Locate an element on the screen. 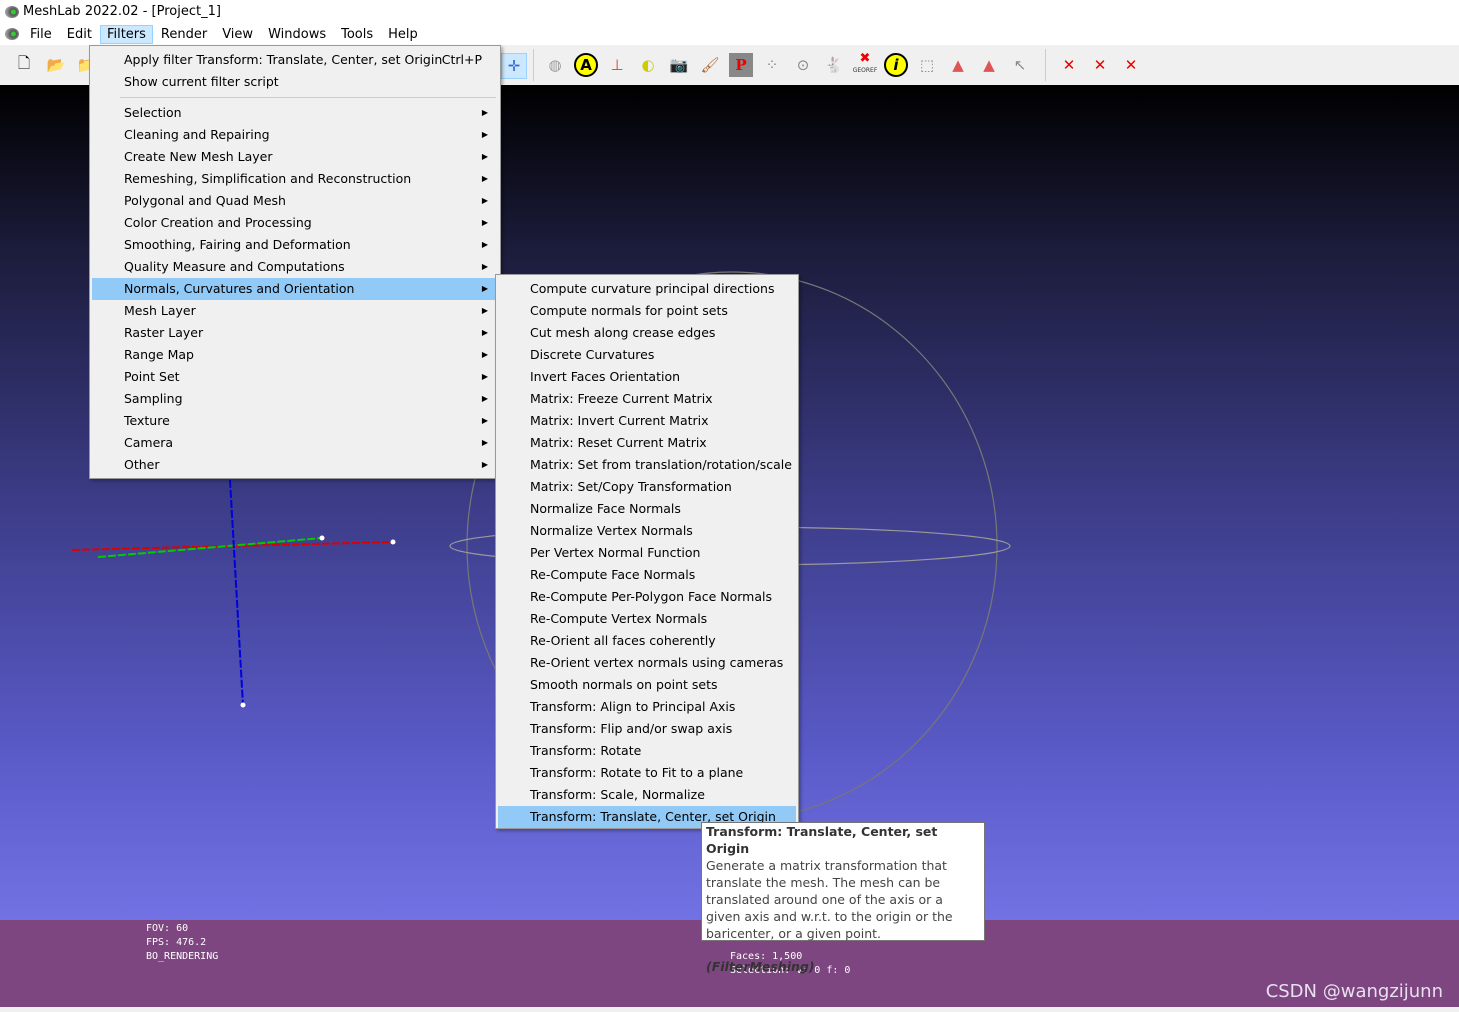 The image size is (1459, 1012). filters-category-item: Color Creation and Processing ▶ is located at coordinates (295, 223).